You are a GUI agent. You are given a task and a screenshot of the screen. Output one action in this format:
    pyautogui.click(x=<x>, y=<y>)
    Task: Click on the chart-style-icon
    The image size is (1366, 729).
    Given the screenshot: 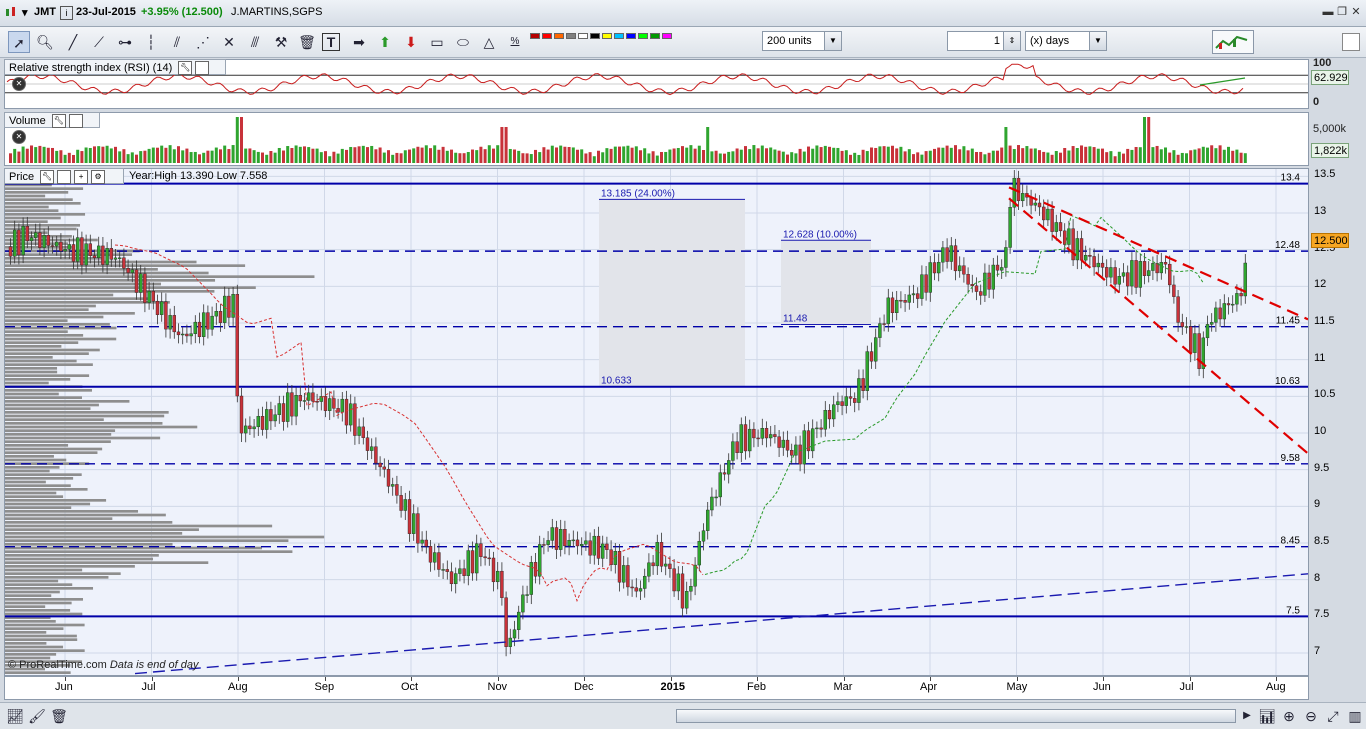 What is the action you would take?
    pyautogui.click(x=1233, y=42)
    